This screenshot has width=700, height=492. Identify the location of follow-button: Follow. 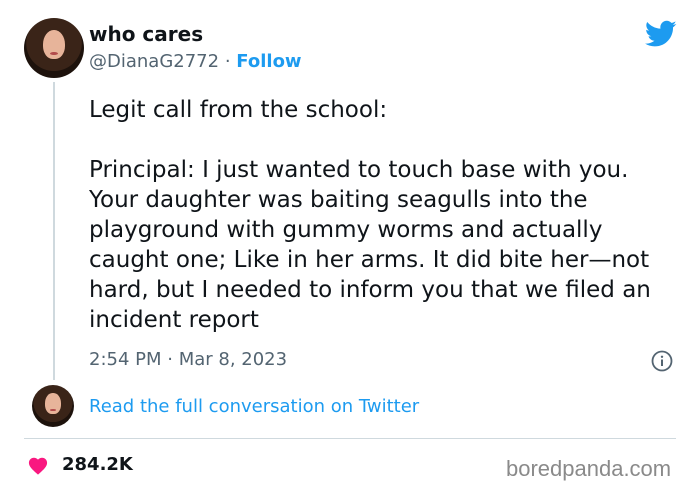
(268, 61).